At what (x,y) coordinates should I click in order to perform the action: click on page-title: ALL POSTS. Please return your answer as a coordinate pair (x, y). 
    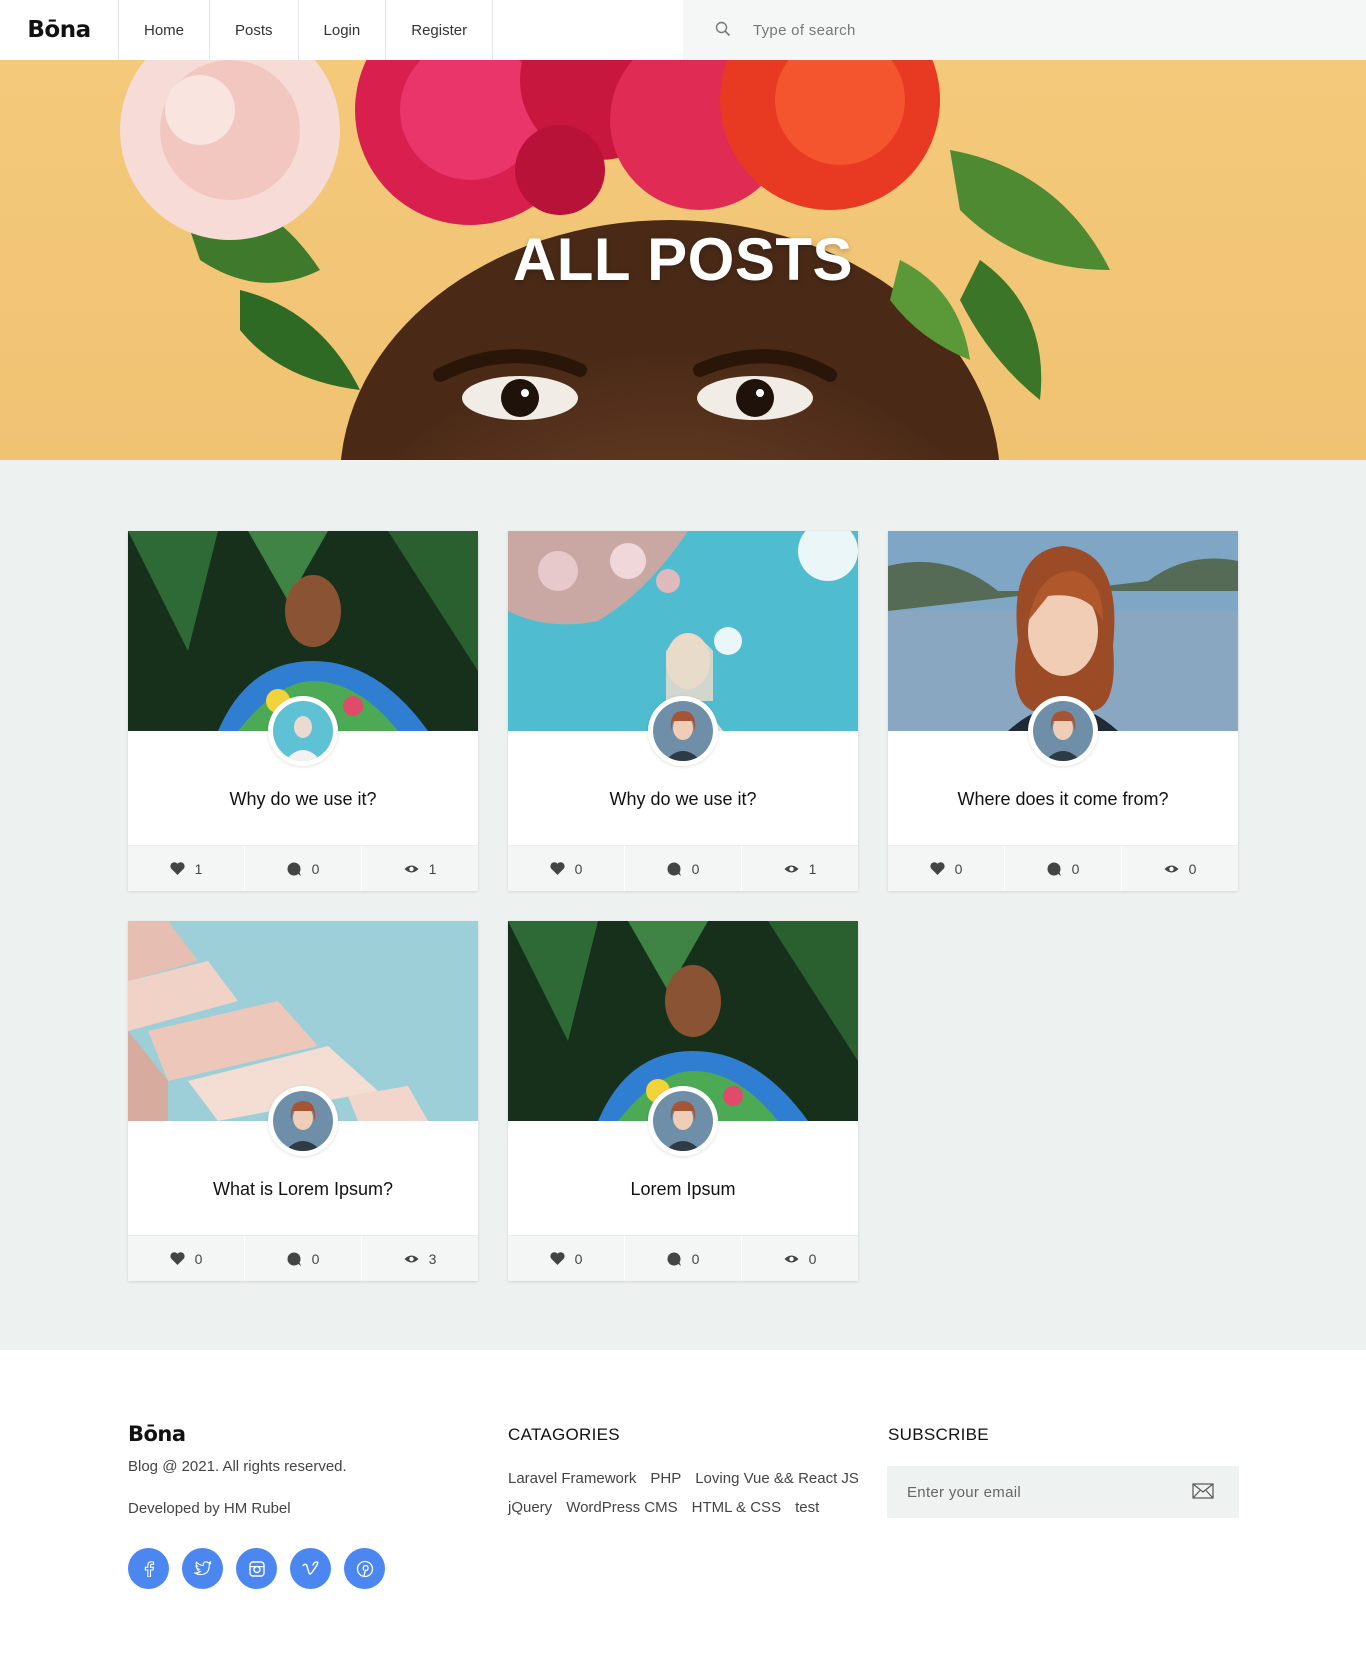
    Looking at the image, I should click on (683, 259).